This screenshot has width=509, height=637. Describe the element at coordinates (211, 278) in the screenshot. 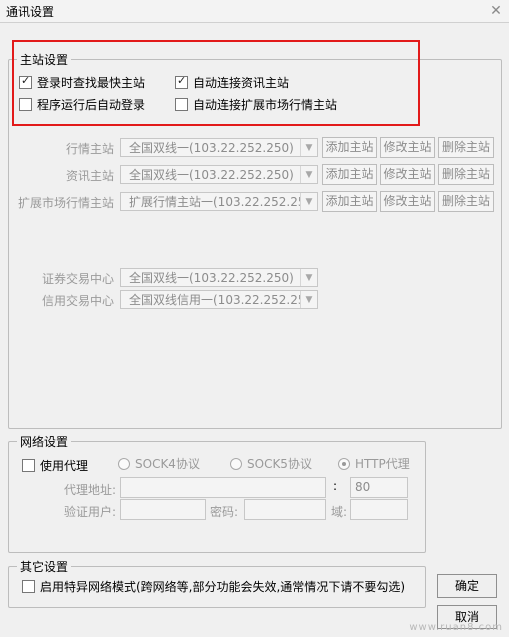

I see `securities-trade-value: 全国双线一(103.22.252.250)` at that location.